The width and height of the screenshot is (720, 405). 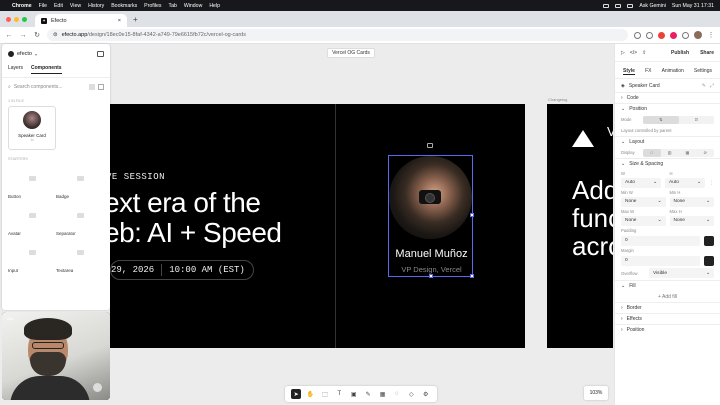 I want to click on list-view-icon, so click(x=101, y=87).